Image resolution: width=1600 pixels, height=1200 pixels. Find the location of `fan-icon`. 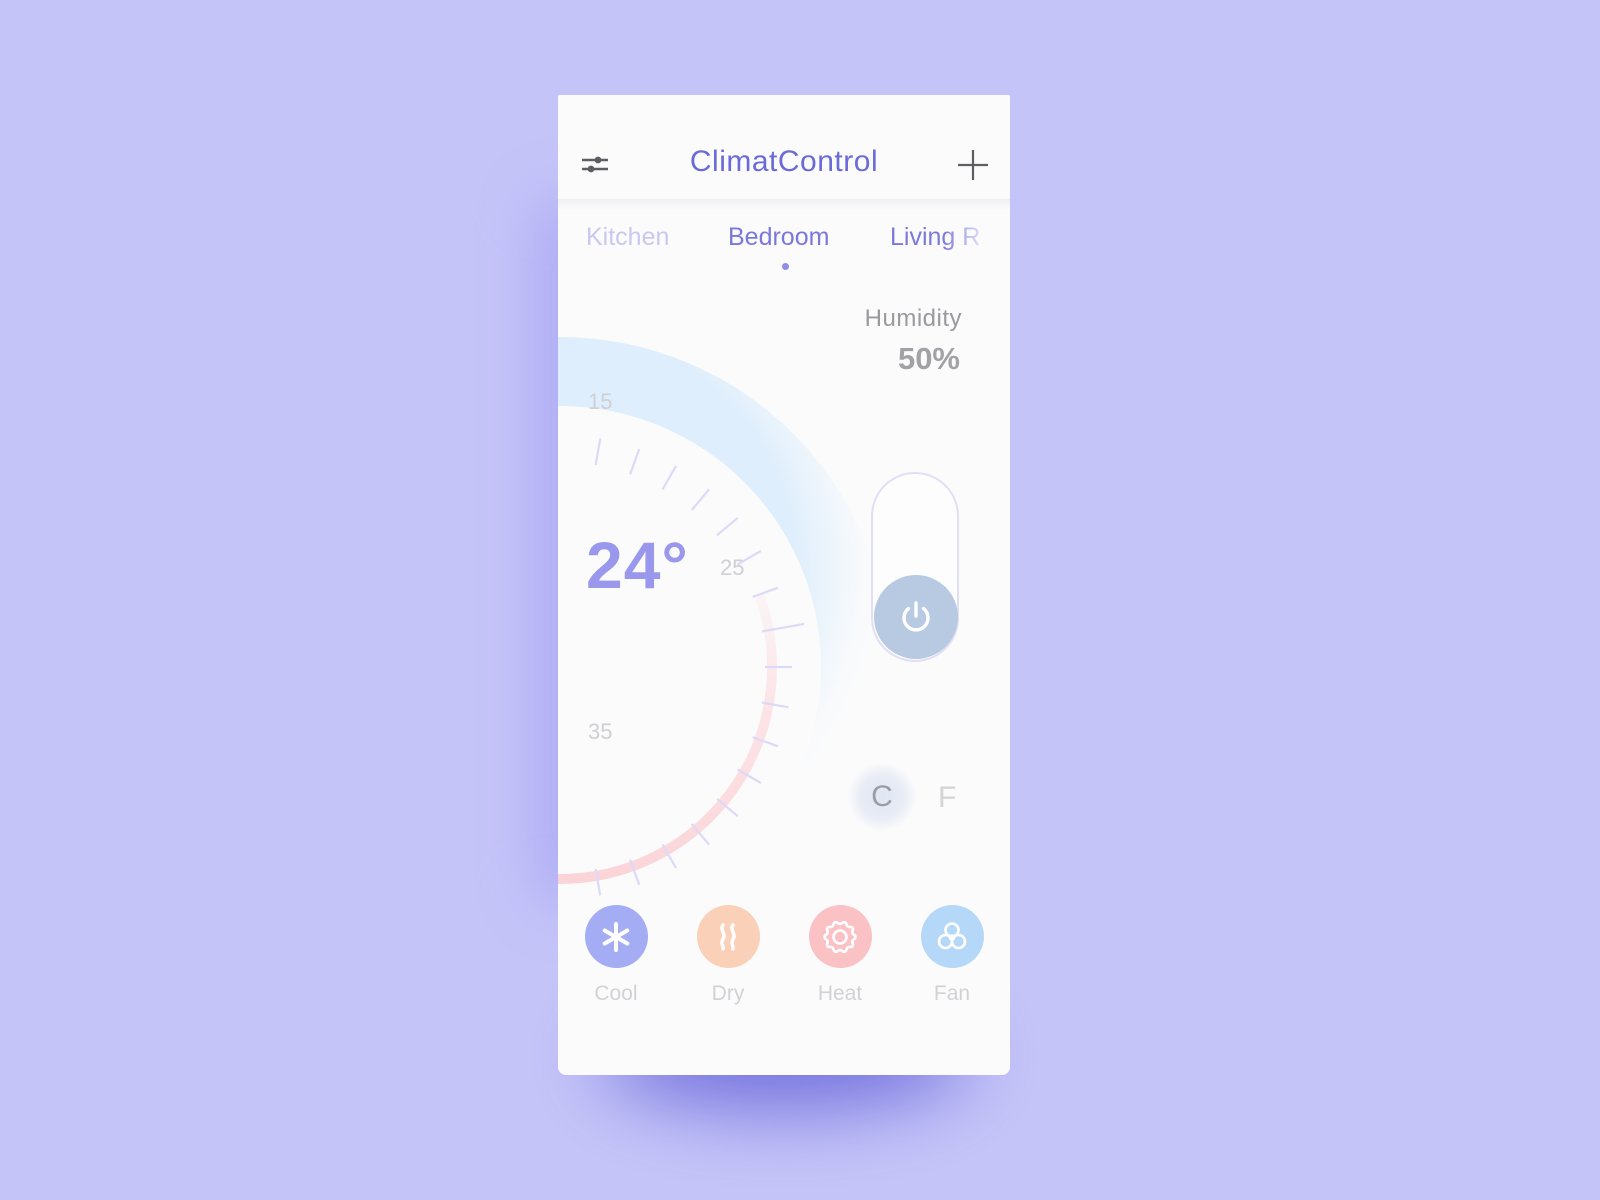

fan-icon is located at coordinates (952, 935).